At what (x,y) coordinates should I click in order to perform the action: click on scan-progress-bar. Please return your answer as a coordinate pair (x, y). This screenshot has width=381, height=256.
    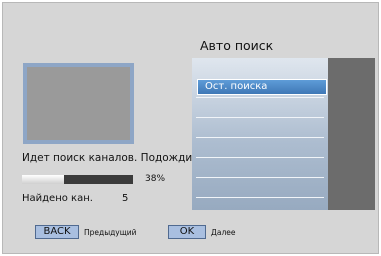
    Looking at the image, I should click on (77, 179).